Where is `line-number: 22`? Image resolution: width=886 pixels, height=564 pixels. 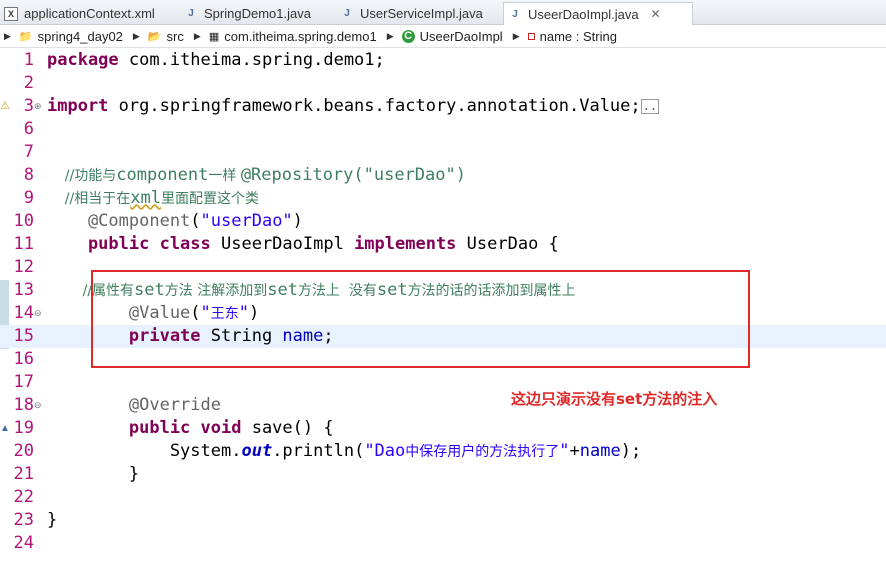 line-number: 22 is located at coordinates (23, 497).